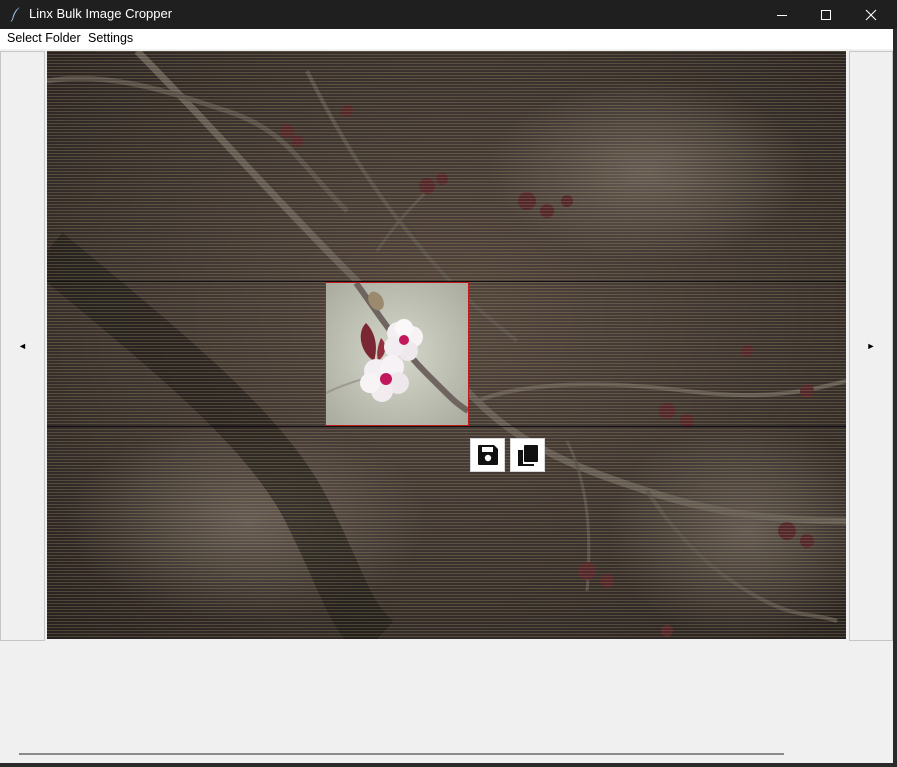 This screenshot has width=897, height=767. I want to click on crop-selection, so click(397, 354).